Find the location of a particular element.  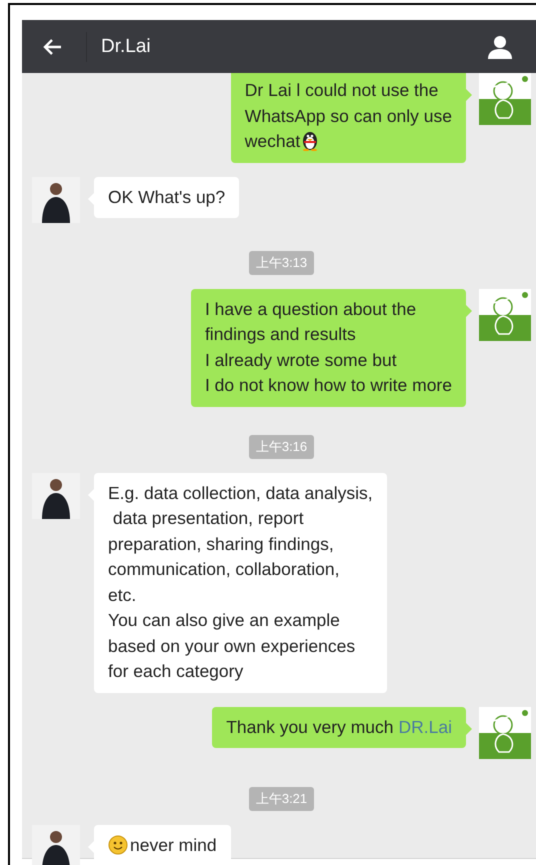

timestamp: 上午3:16 is located at coordinates (281, 446).